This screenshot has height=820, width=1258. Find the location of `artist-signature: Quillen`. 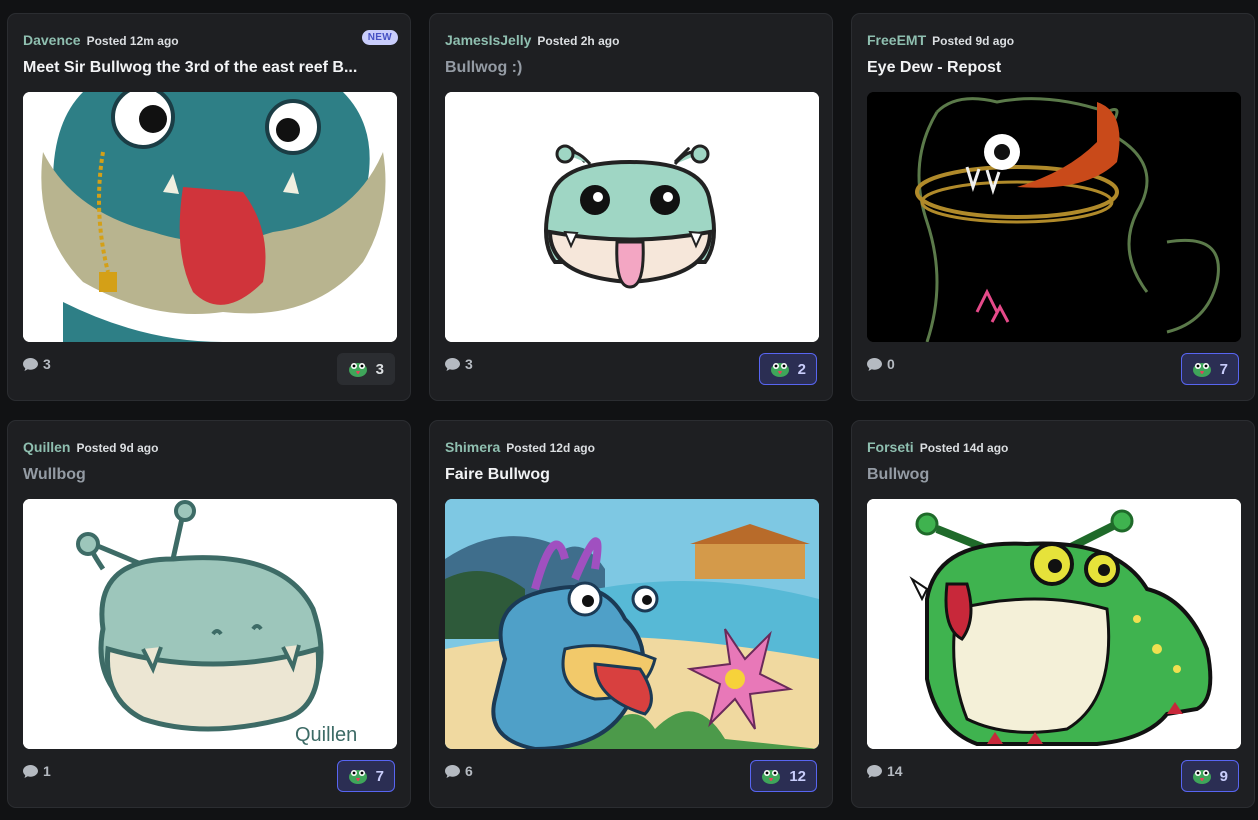

artist-signature: Quillen is located at coordinates (326, 735).